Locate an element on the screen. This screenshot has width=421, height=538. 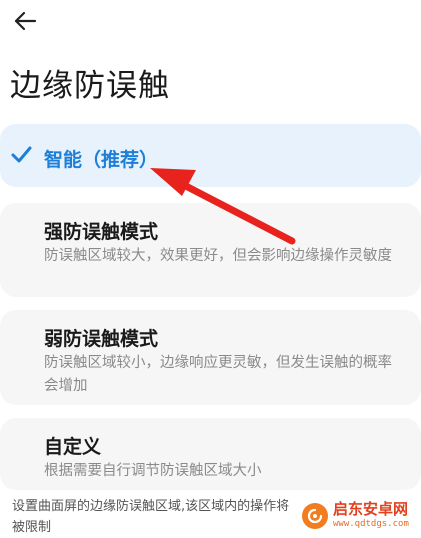
option-smart: 智能（推荐） is located at coordinates (210, 155).